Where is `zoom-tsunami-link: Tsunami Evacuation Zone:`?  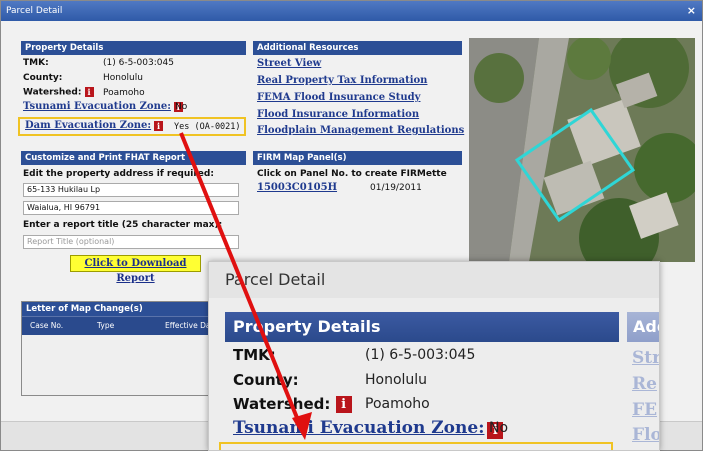 zoom-tsunami-link: Tsunami Evacuation Zone: is located at coordinates (358, 428).